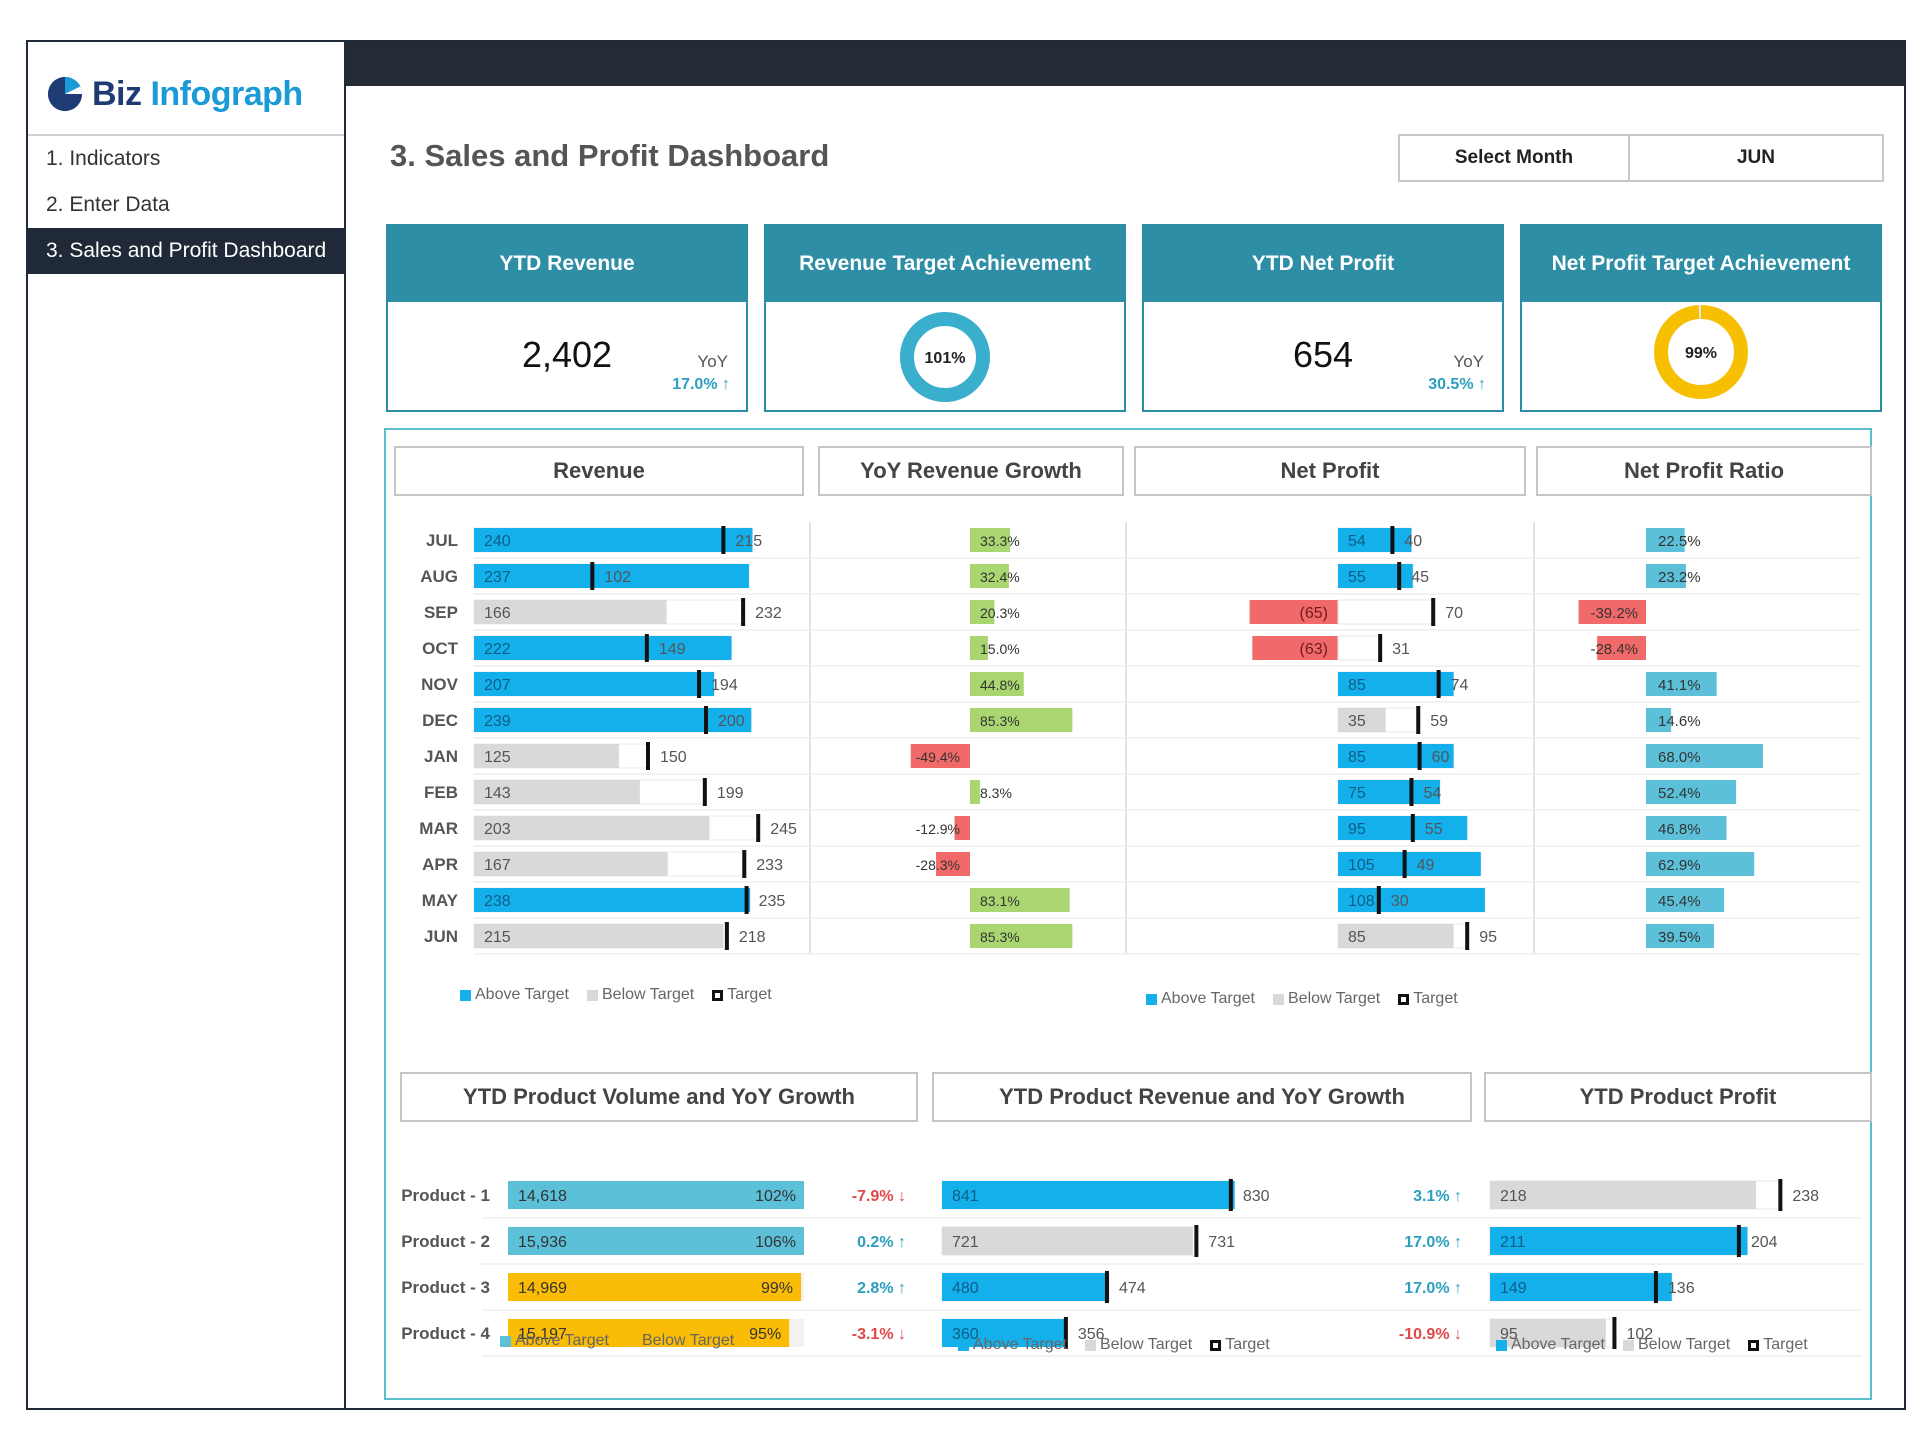 Image resolution: width=1920 pixels, height=1440 pixels. I want to click on legend-net-profit: Above Target Below Target Target, so click(1302, 999).